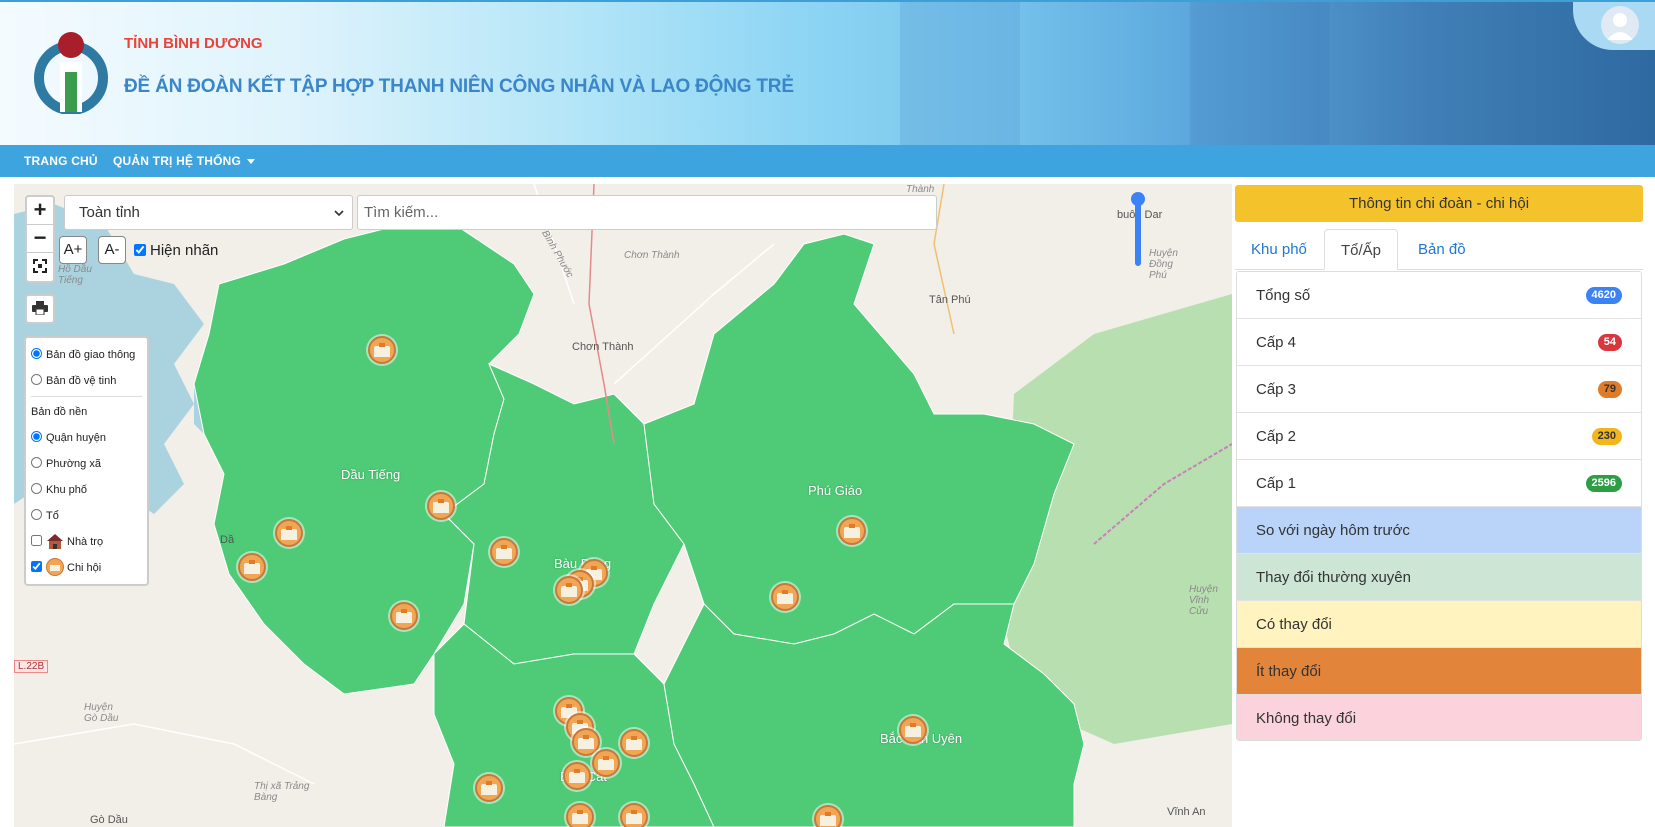 Image resolution: width=1655 pixels, height=827 pixels. What do you see at coordinates (112, 250) in the screenshot?
I see `font-decrease-button: A-` at bounding box center [112, 250].